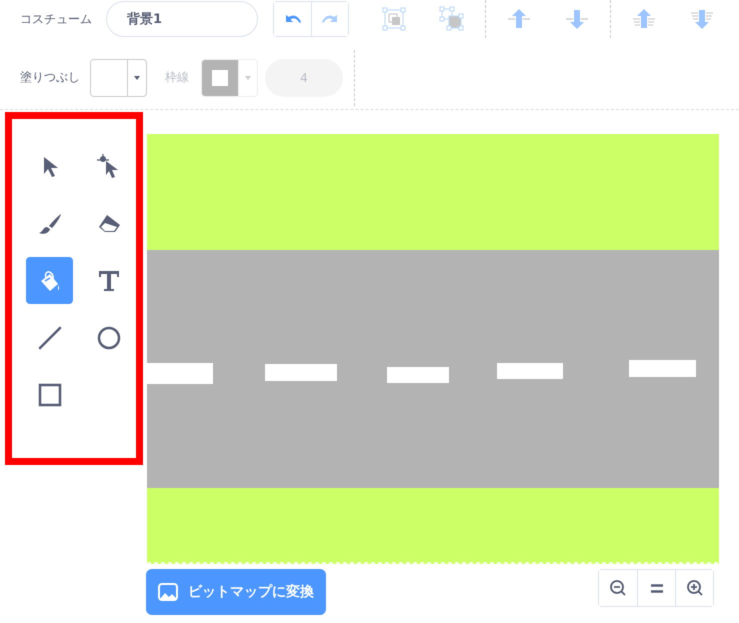 The height and width of the screenshot is (623, 739). Describe the element at coordinates (656, 588) in the screenshot. I see `equals-icon` at that location.